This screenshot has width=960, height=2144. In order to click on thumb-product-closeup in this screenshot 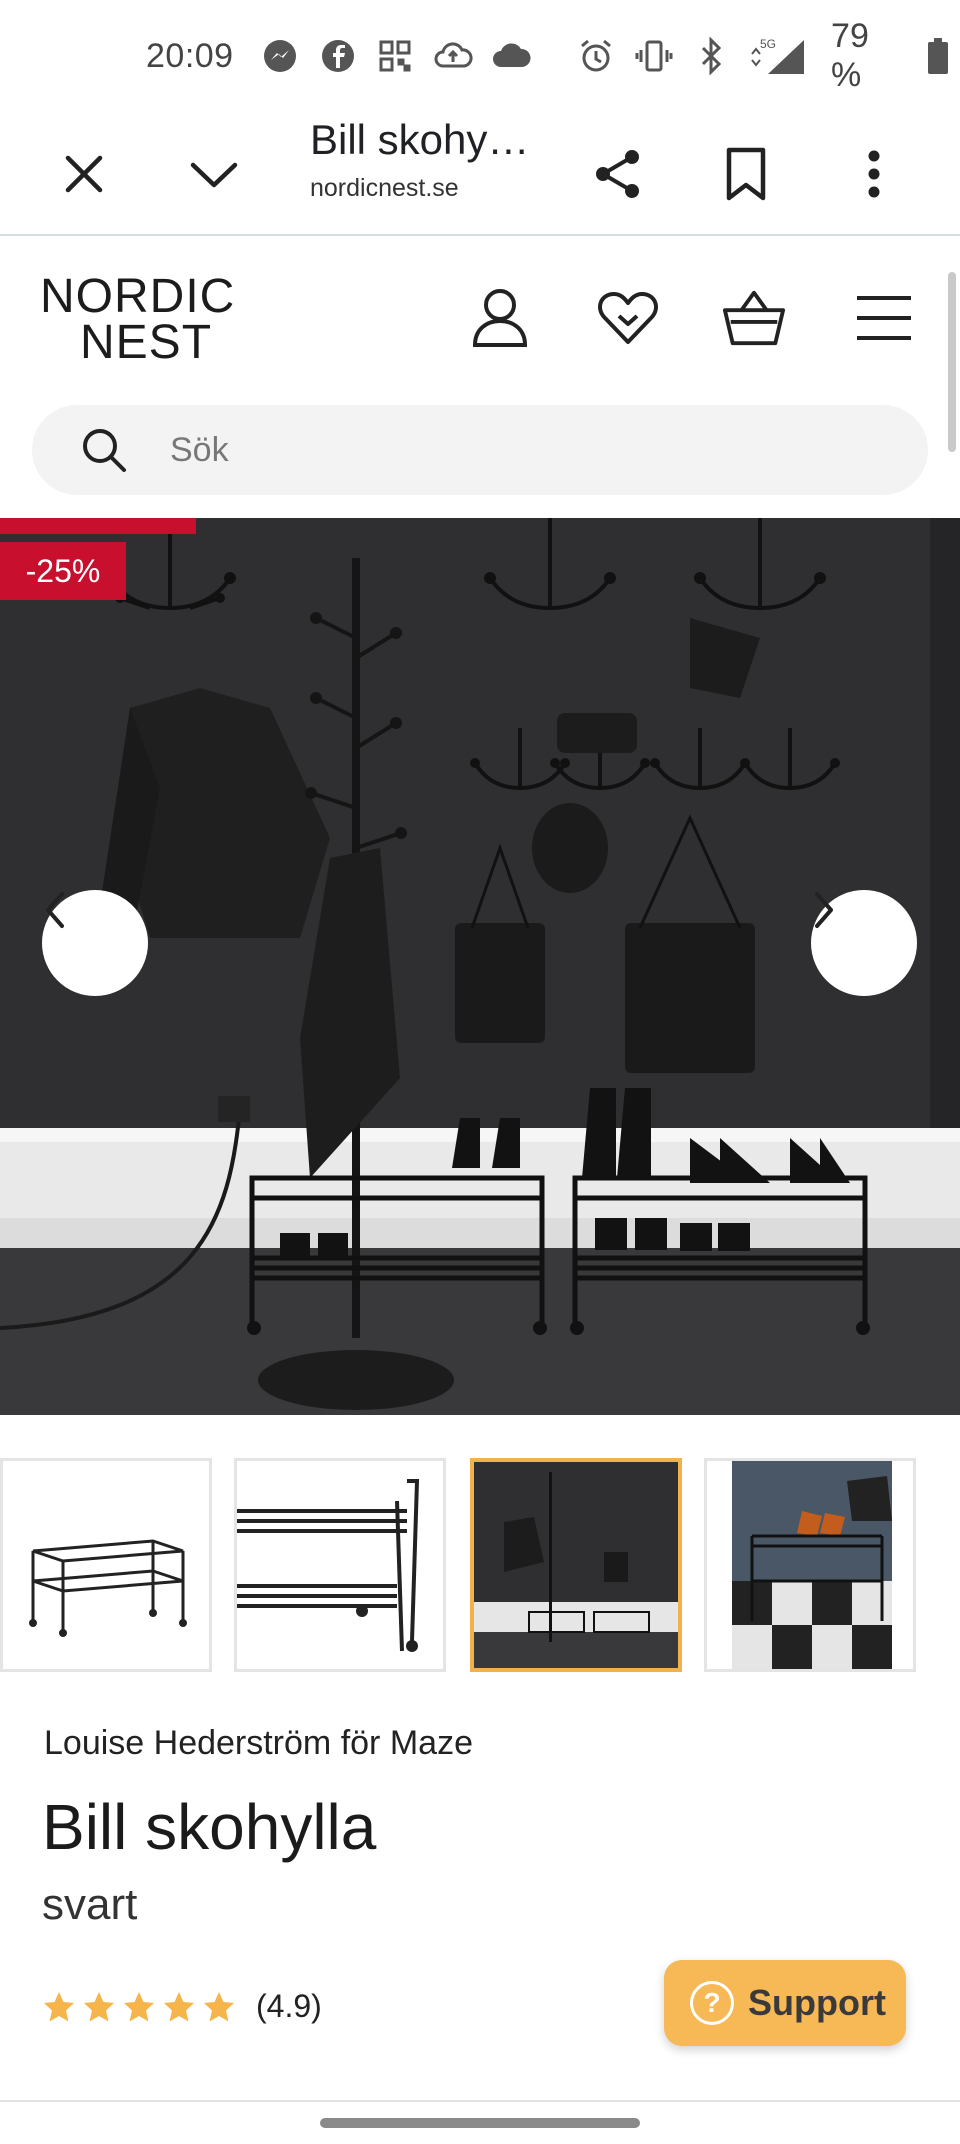, I will do `click(340, 1565)`.